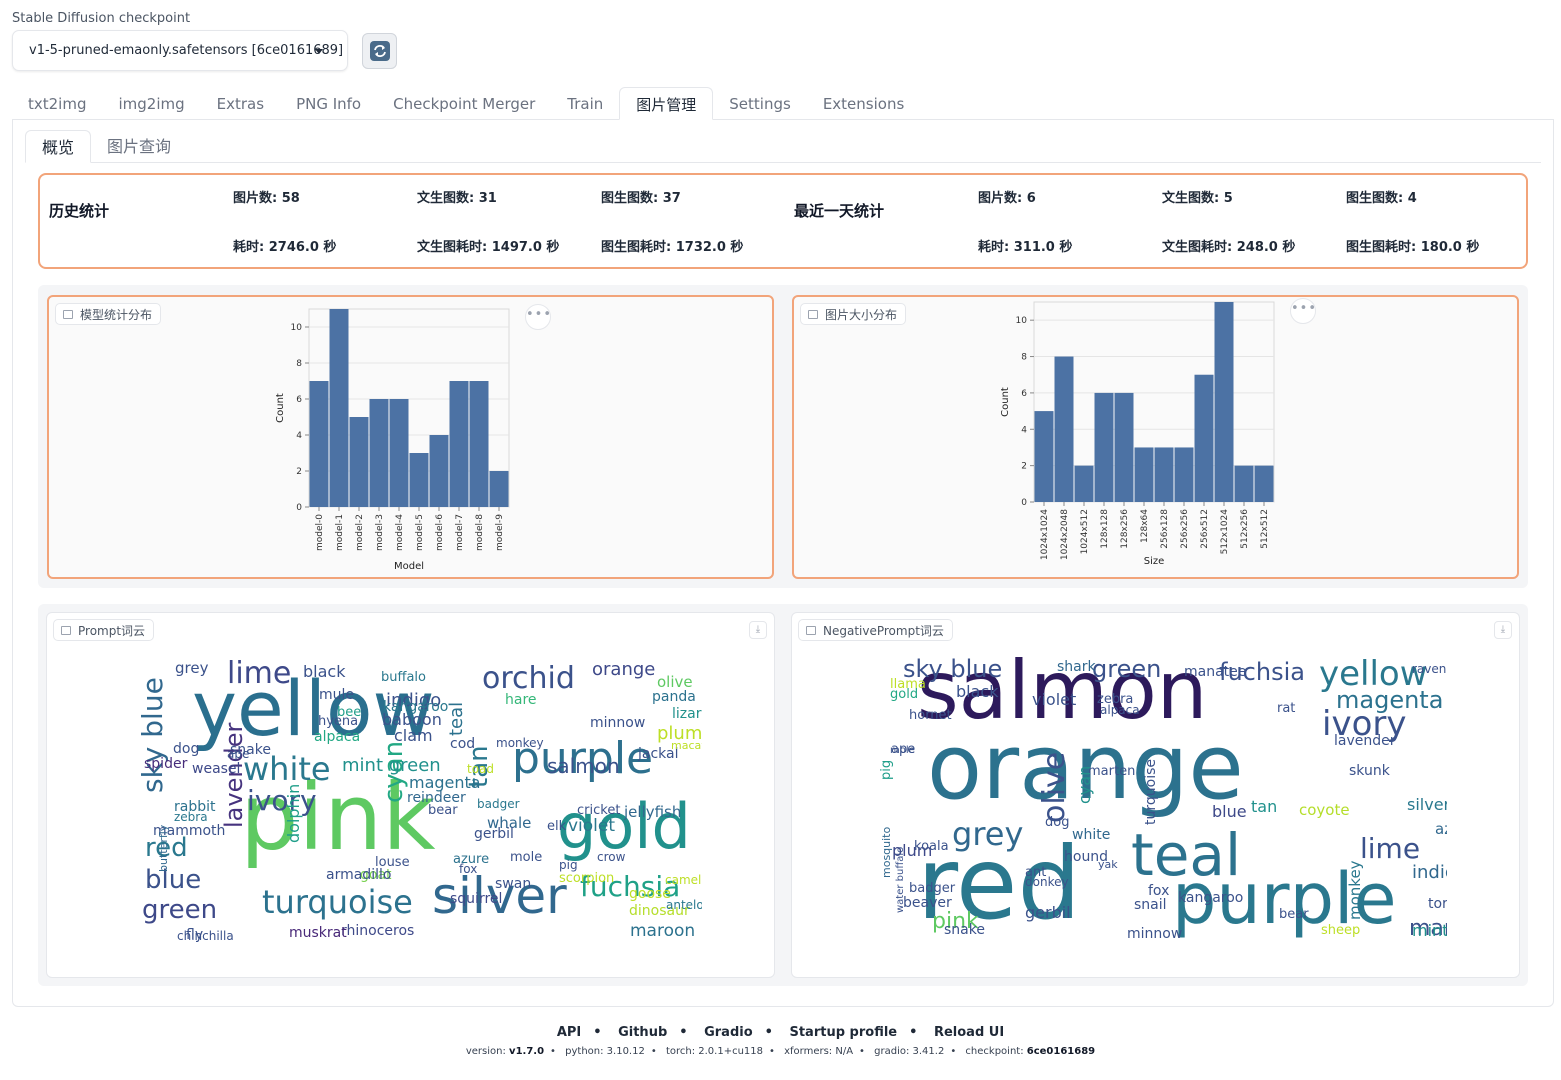 The image size is (1561, 1080). I want to click on version-value: v1.7.0, so click(527, 1051).